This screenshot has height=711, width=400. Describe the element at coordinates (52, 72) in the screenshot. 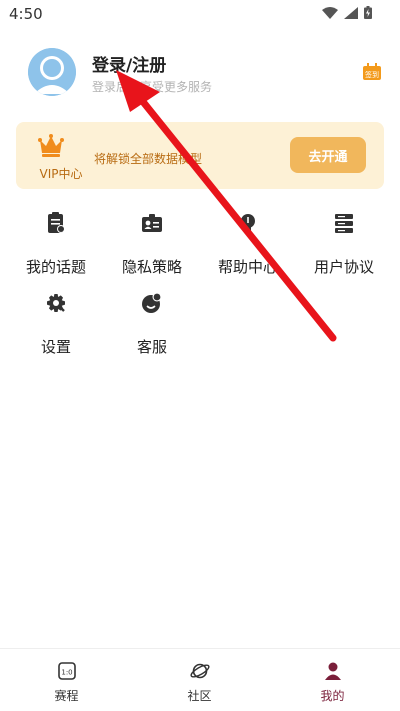

I see `user-avatar-icon` at that location.